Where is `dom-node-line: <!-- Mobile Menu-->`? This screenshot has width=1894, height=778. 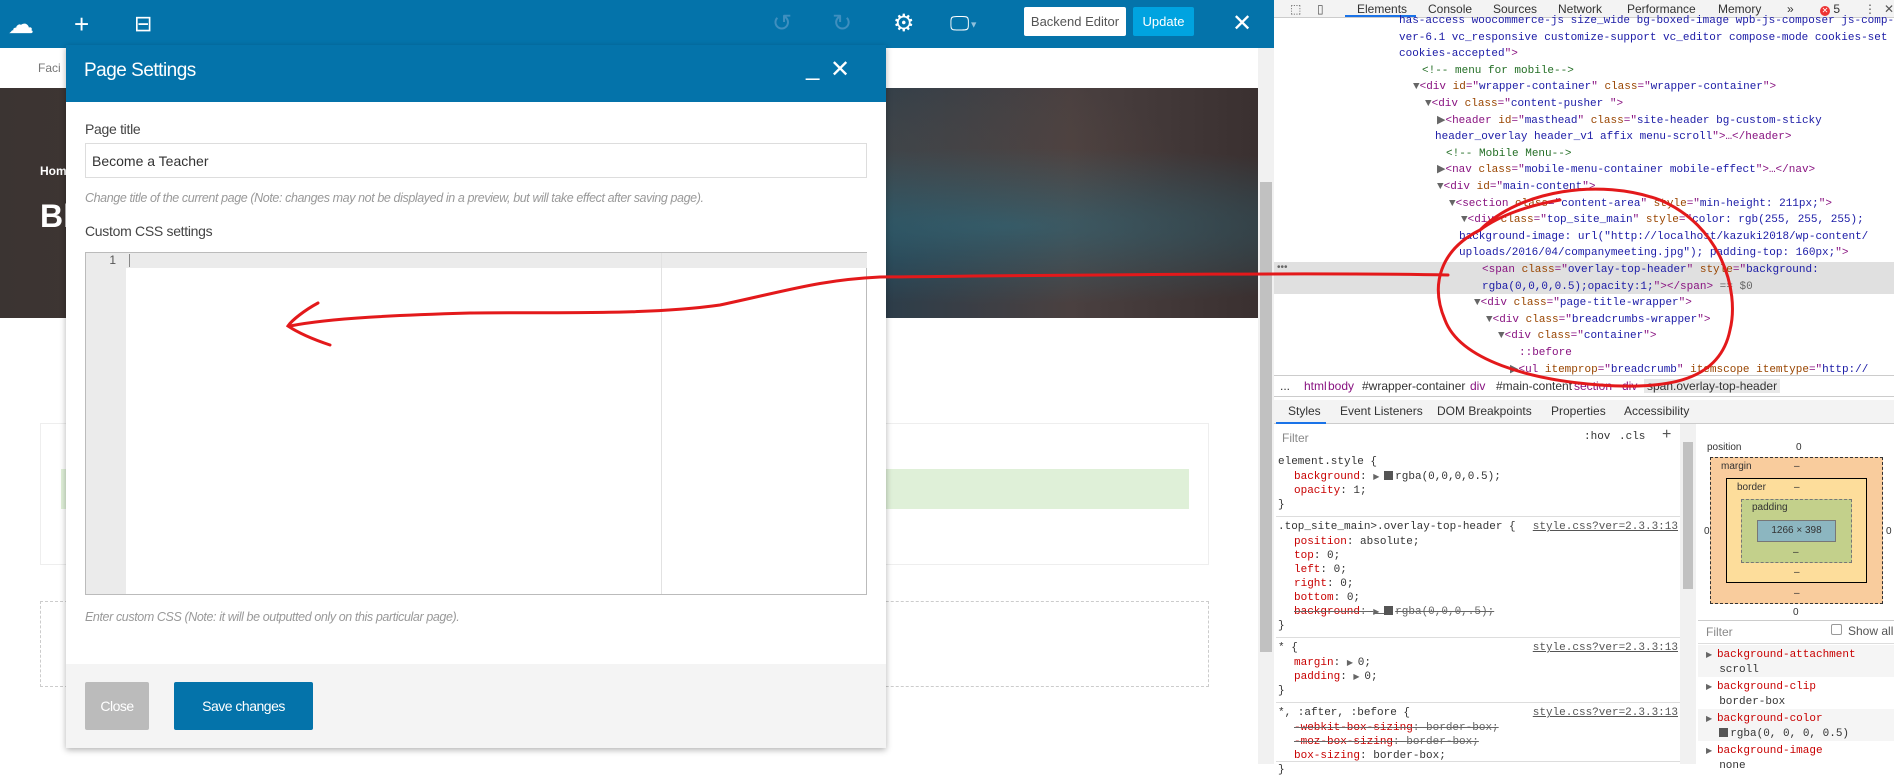
dom-node-line: <!-- Mobile Menu--> is located at coordinates (1508, 154).